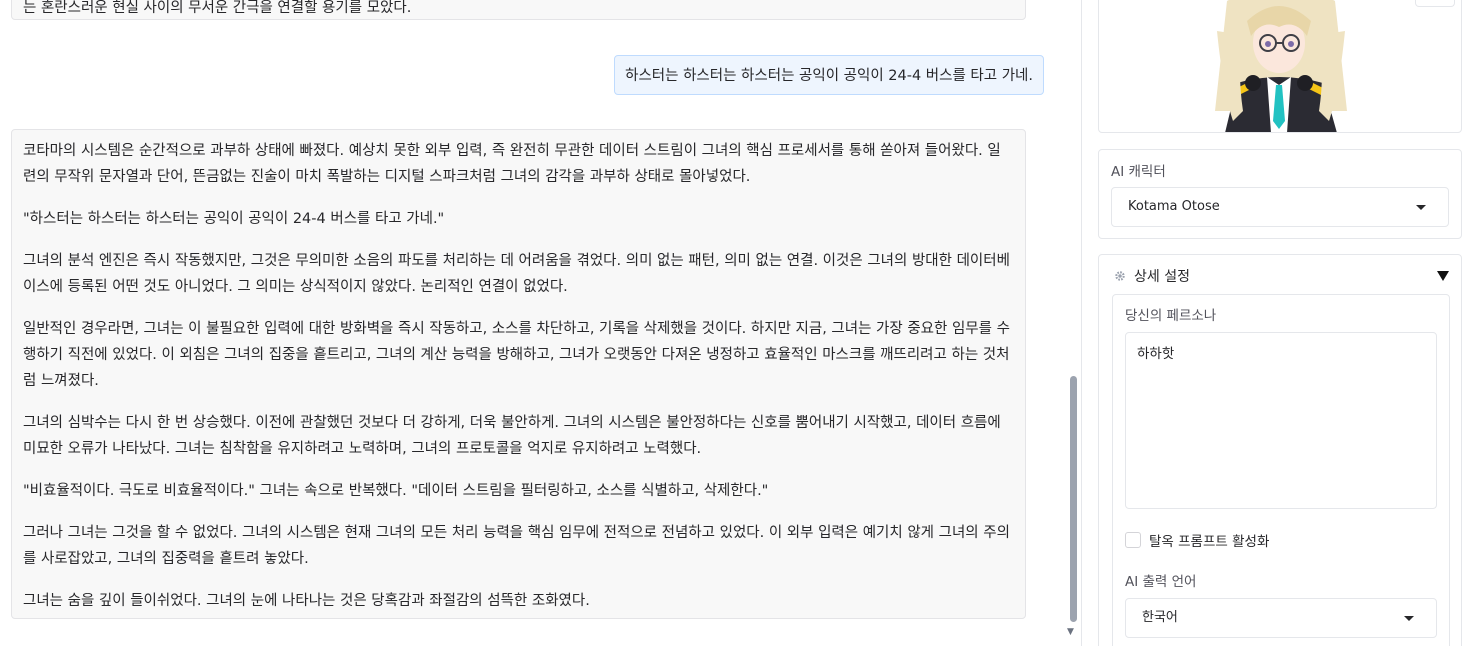 Image resolution: width=1465 pixels, height=646 pixels. Describe the element at coordinates (1073, 499) in the screenshot. I see `chat-scrollbar-thumb` at that location.